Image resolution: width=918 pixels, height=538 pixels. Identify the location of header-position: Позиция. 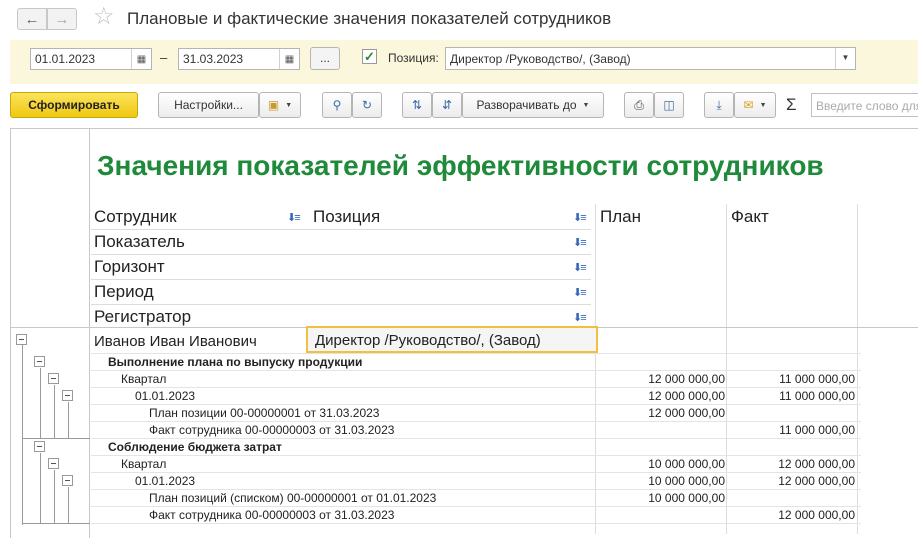
(346, 217).